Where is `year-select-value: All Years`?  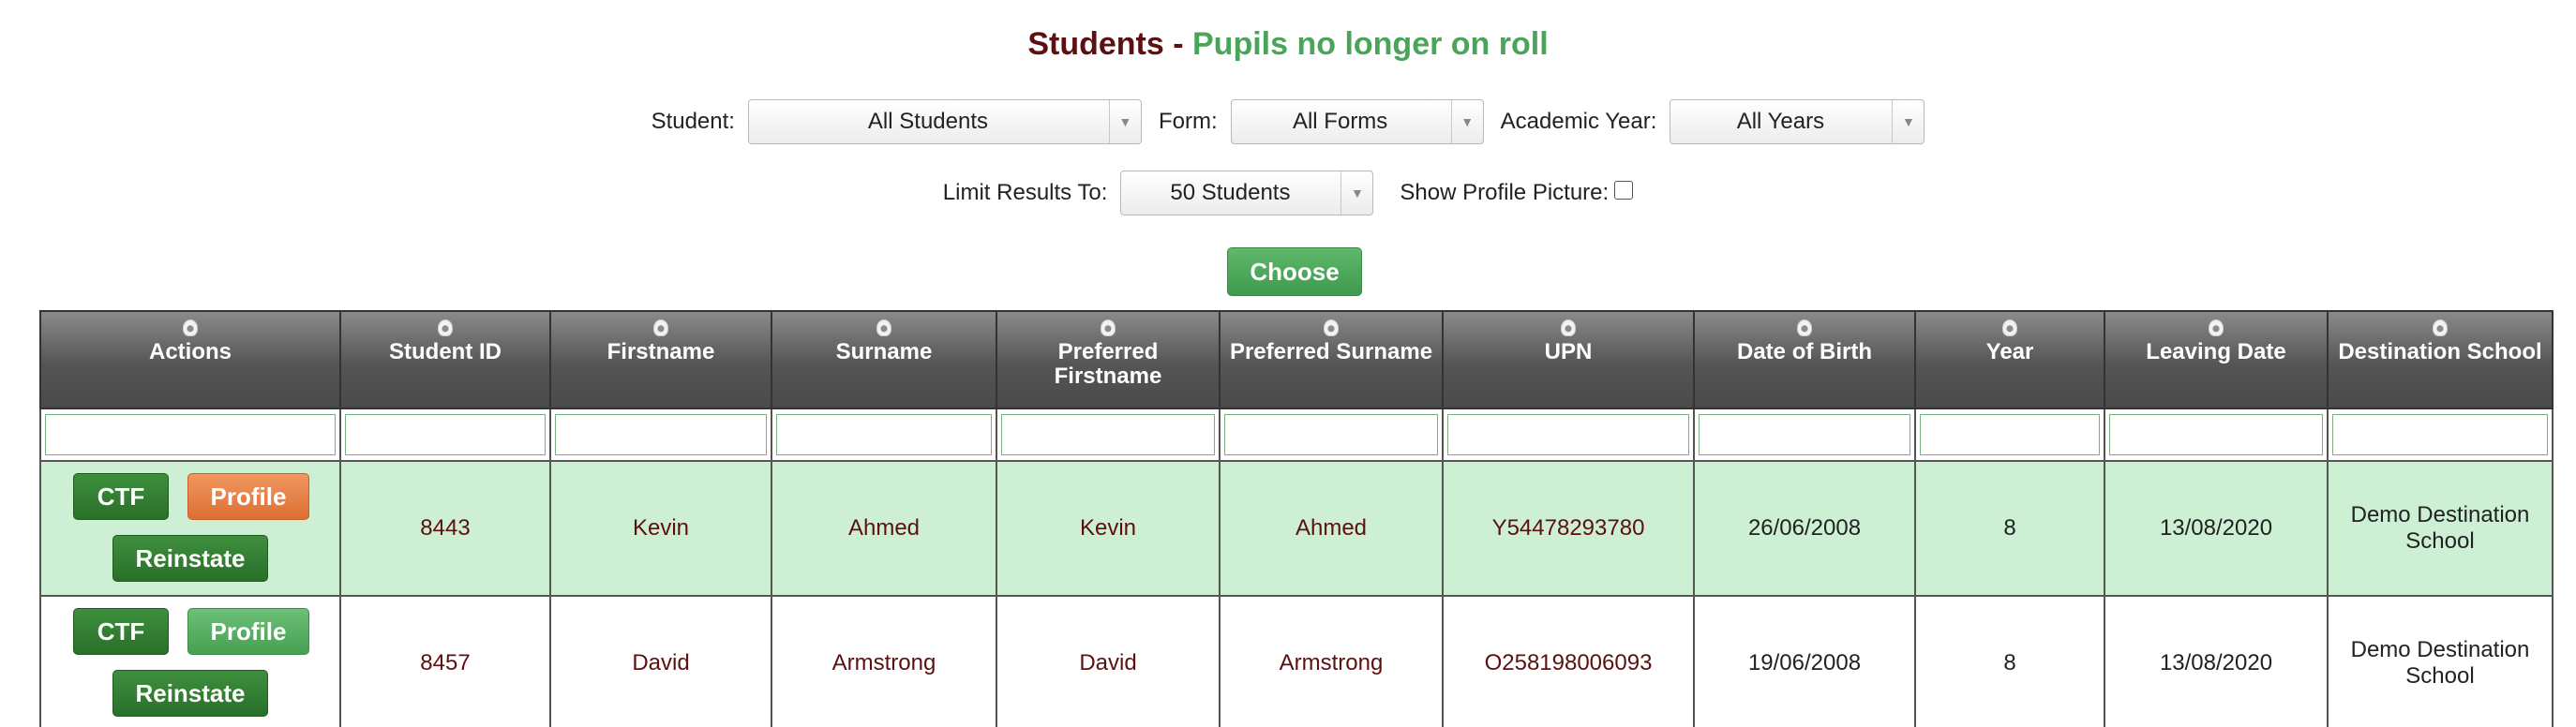
year-select-value: All Years is located at coordinates (1781, 121).